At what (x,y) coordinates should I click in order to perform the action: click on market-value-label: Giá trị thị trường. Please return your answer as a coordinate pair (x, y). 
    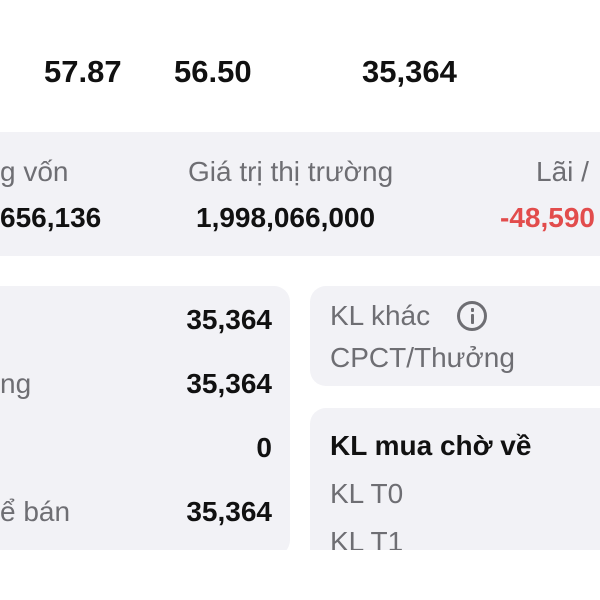
    Looking at the image, I should click on (291, 171).